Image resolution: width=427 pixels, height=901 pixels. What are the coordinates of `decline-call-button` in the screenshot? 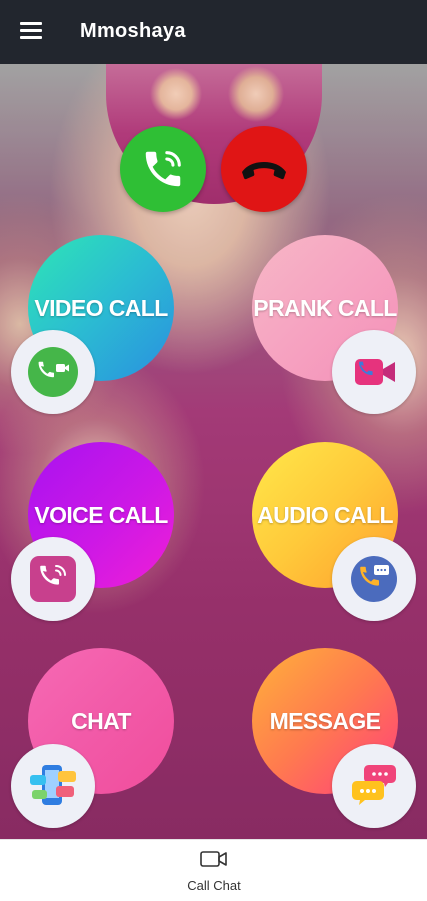 It's located at (264, 169).